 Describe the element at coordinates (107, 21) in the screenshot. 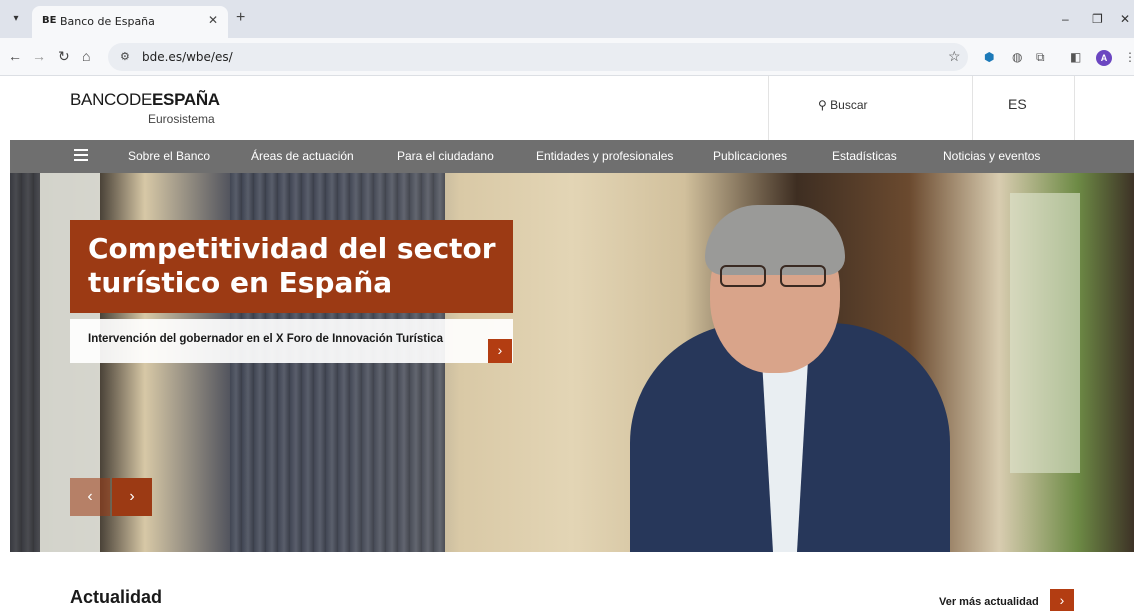

I see `tab-title: Banco de España` at that location.